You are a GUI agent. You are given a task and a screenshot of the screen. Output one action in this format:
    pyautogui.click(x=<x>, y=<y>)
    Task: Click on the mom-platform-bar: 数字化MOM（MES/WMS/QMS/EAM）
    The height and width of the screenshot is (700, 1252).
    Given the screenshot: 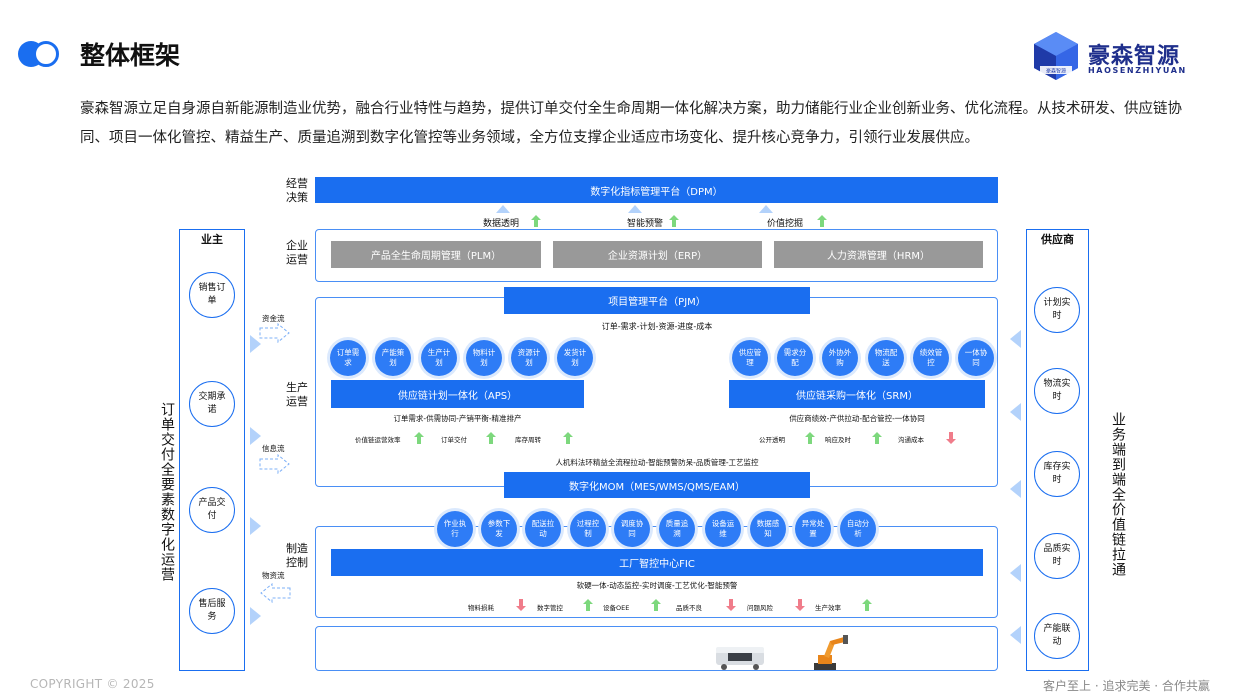 What is the action you would take?
    pyautogui.click(x=657, y=485)
    